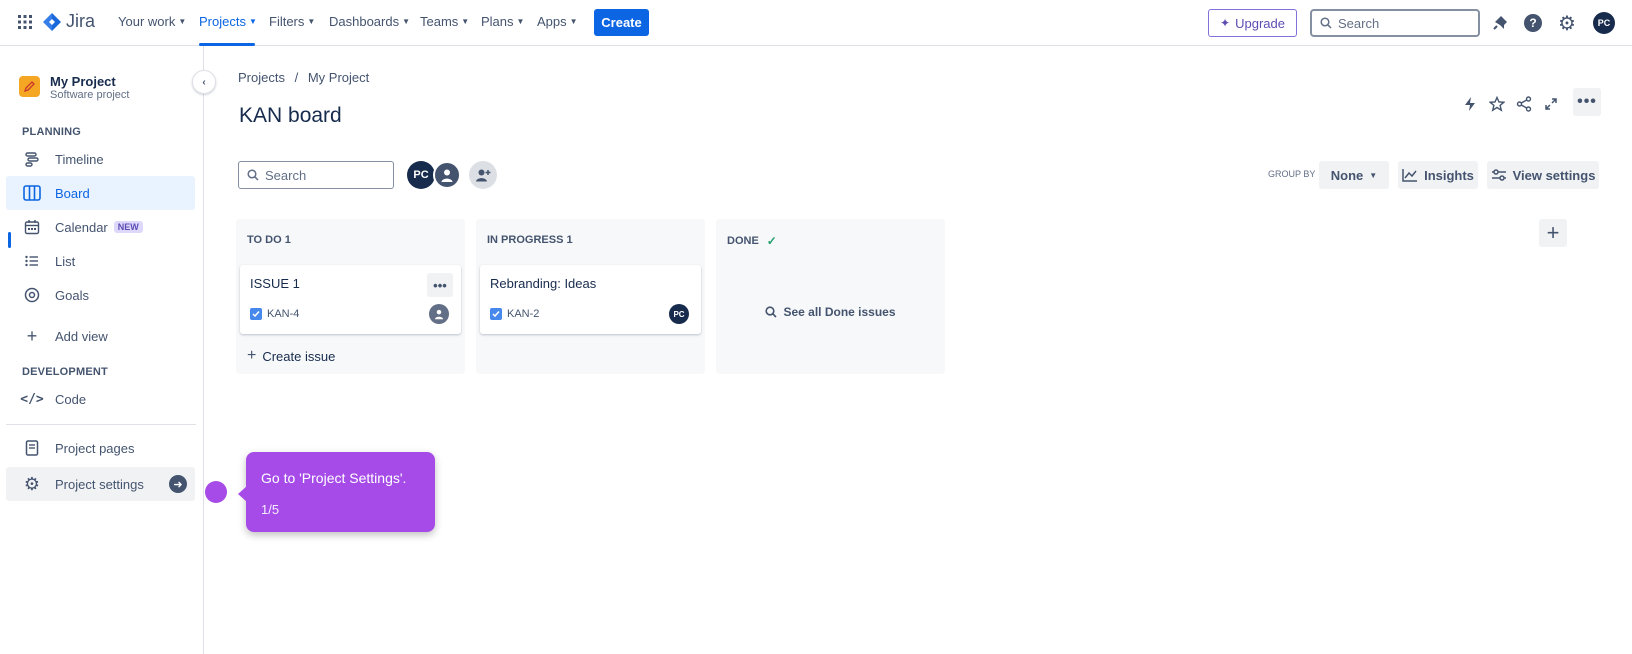 The width and height of the screenshot is (1632, 654). I want to click on column-title: TO DO 1, so click(269, 240).